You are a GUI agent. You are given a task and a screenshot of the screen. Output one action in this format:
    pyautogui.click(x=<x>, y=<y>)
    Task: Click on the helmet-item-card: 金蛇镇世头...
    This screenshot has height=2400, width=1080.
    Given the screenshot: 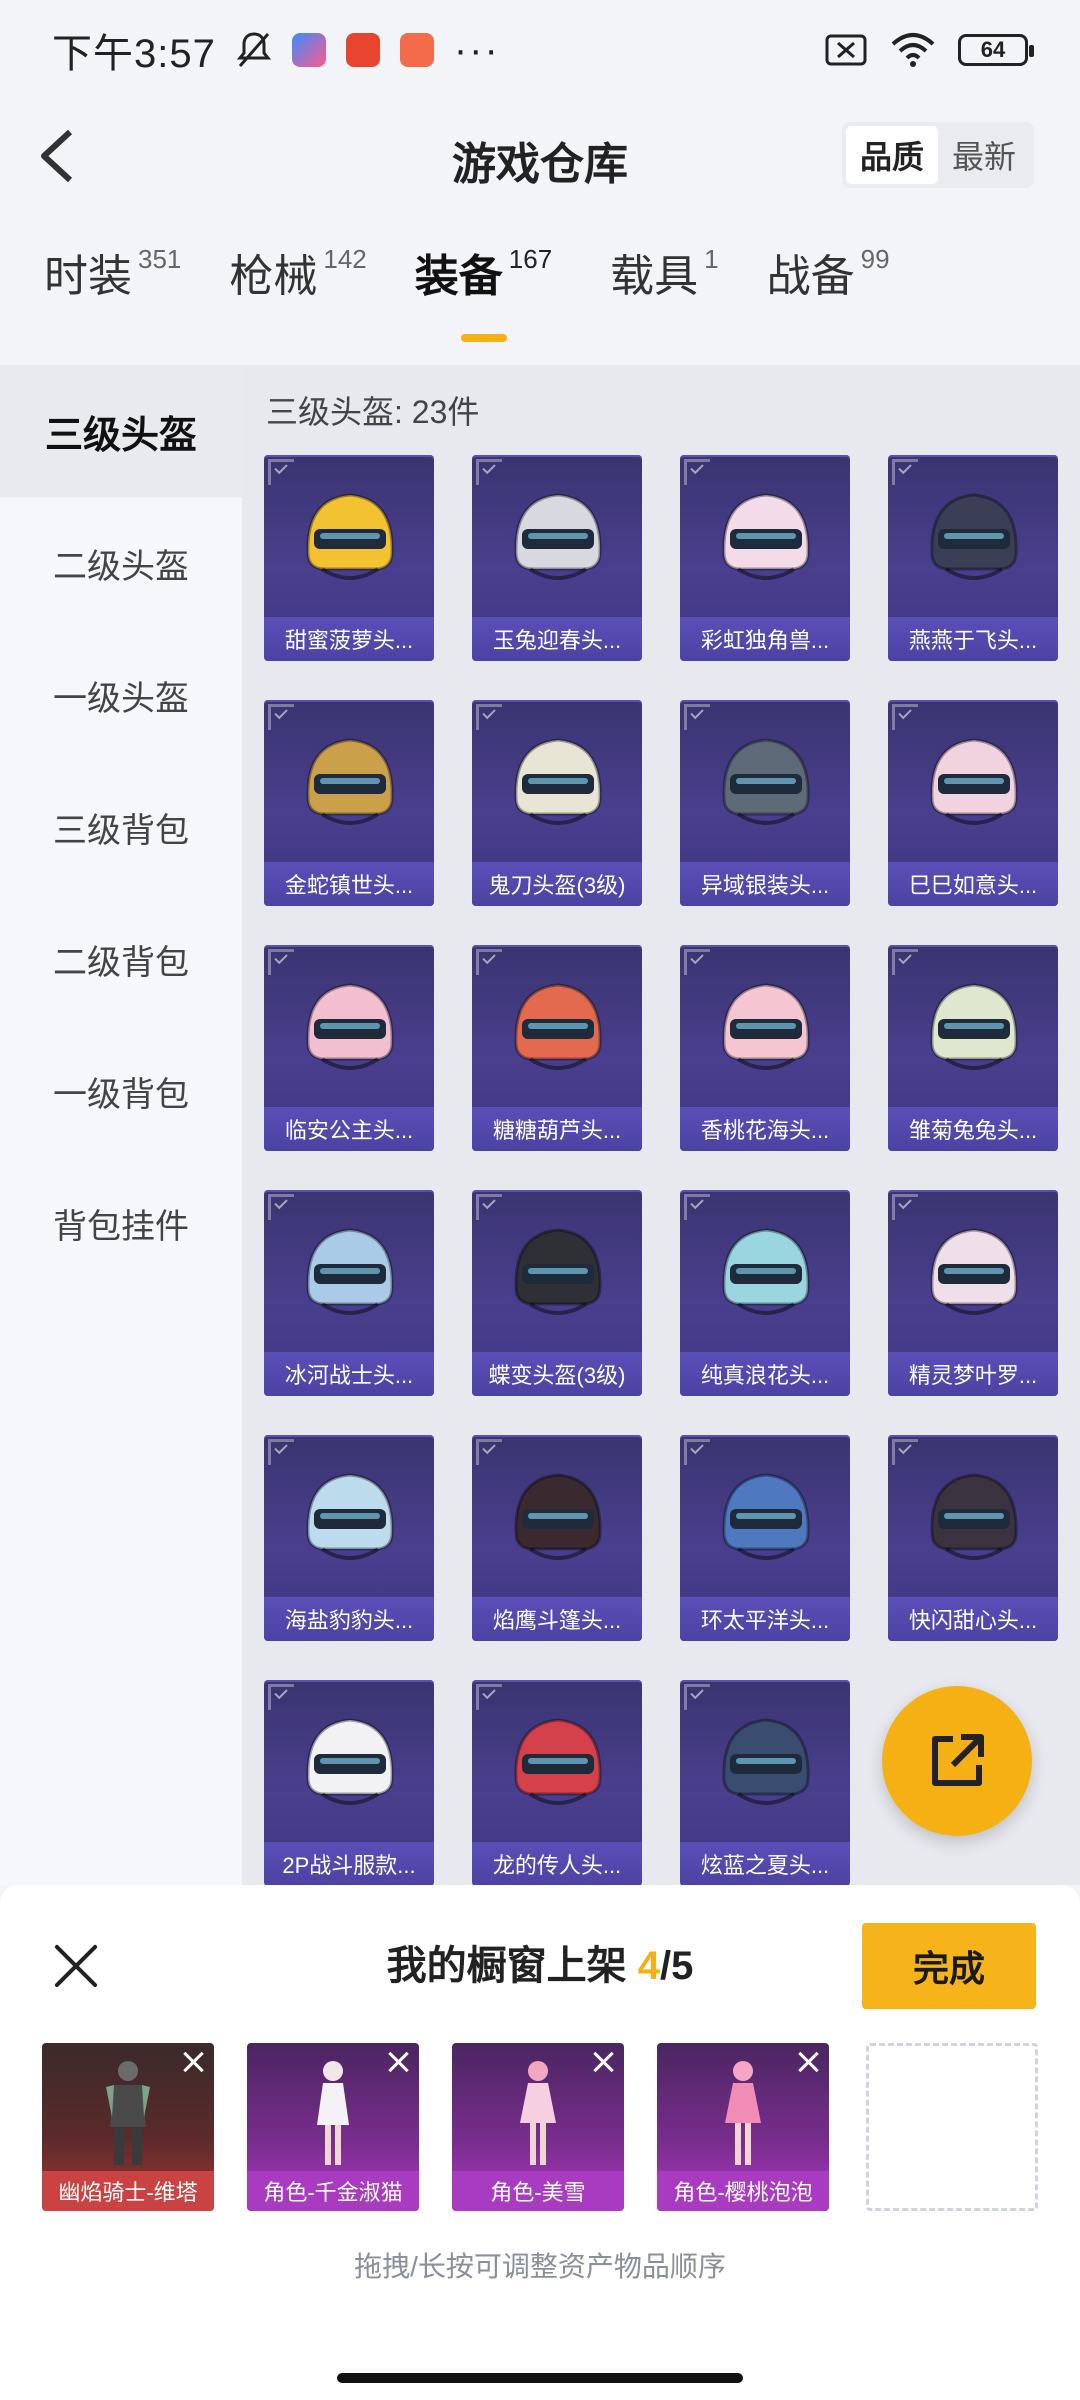 What is the action you would take?
    pyautogui.click(x=349, y=803)
    